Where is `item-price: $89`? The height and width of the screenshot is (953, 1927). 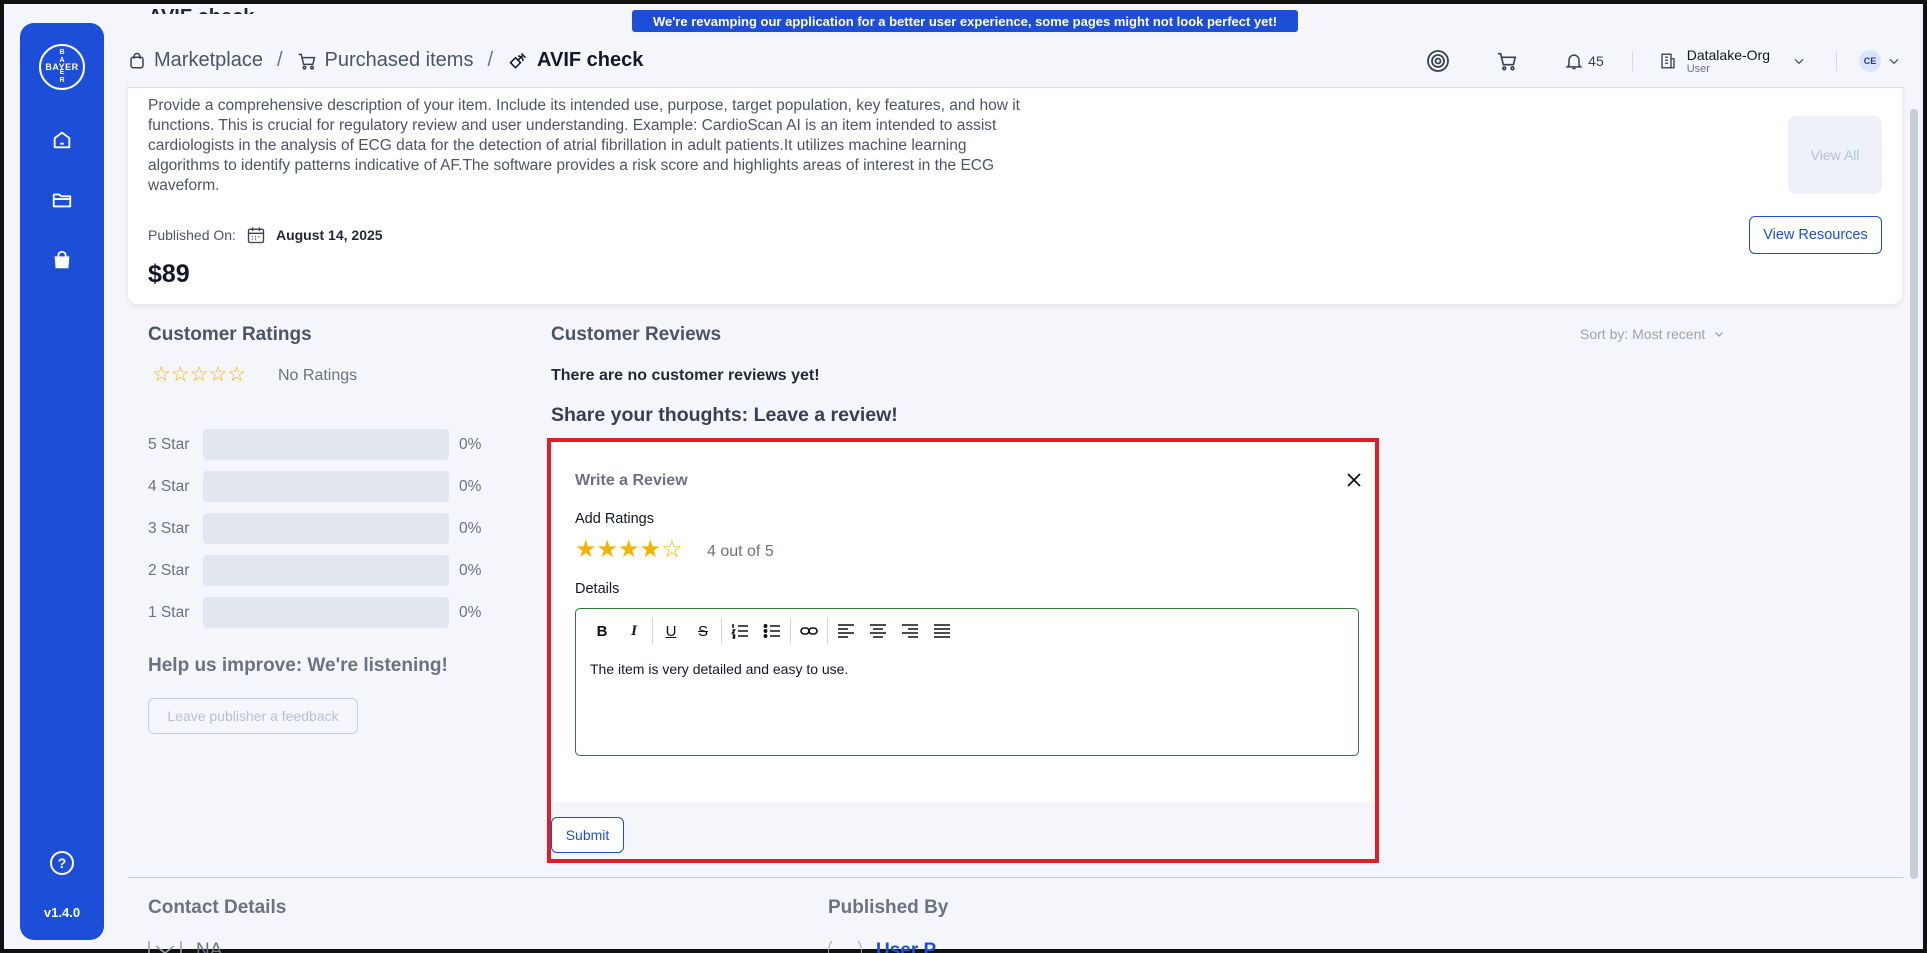 item-price: $89 is located at coordinates (169, 274).